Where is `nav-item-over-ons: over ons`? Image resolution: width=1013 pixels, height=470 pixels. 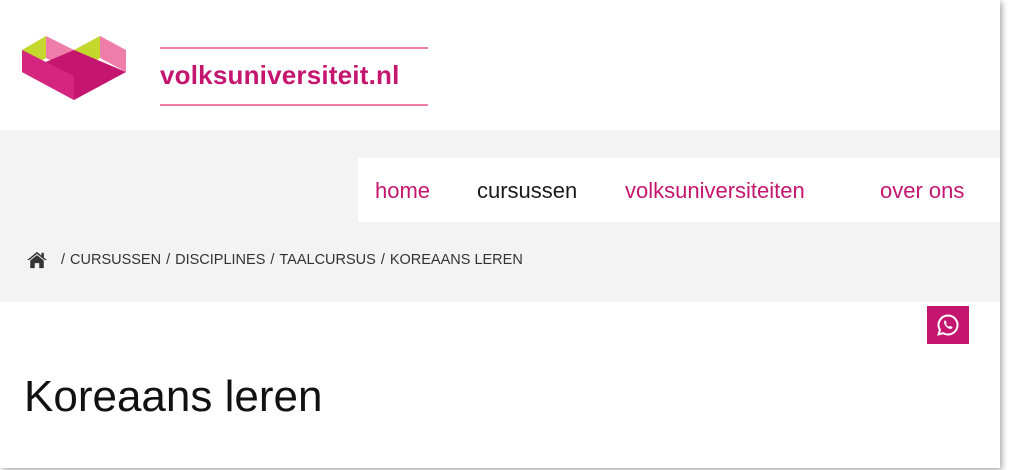 nav-item-over-ons: over ons is located at coordinates (922, 191).